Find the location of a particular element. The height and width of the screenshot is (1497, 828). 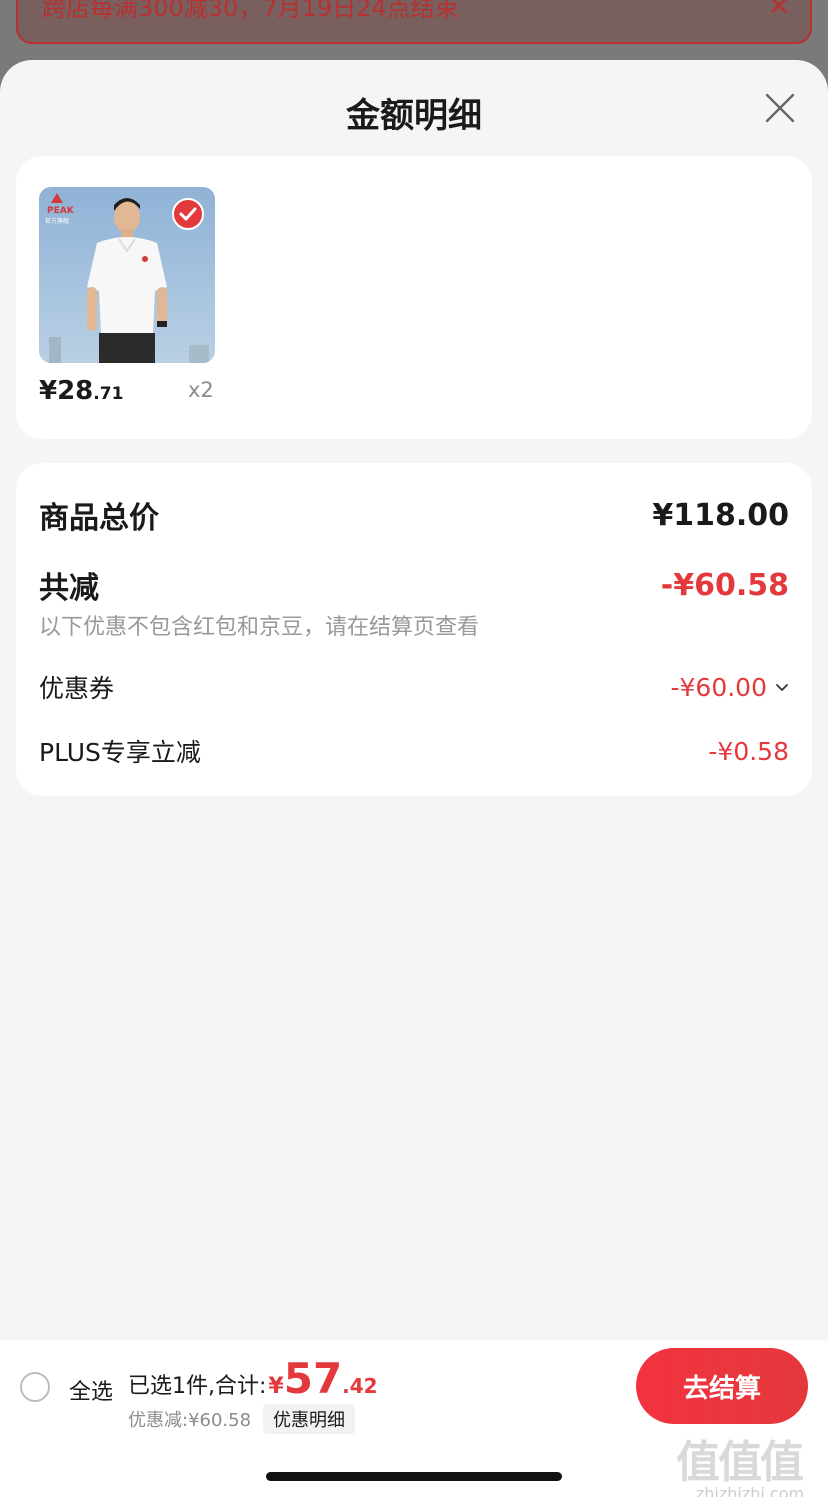

promo-banner-dimmed: 跨店每满300减30，7月19日24点结束 ✕ is located at coordinates (414, 22).